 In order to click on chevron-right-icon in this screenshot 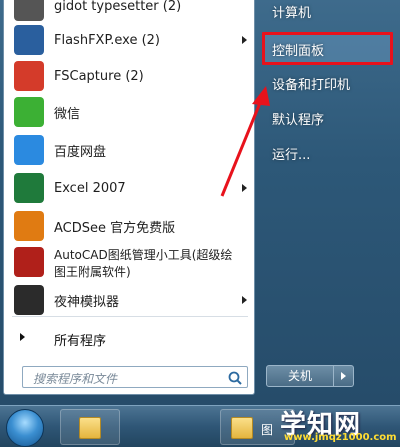, I will do `click(343, 376)`.